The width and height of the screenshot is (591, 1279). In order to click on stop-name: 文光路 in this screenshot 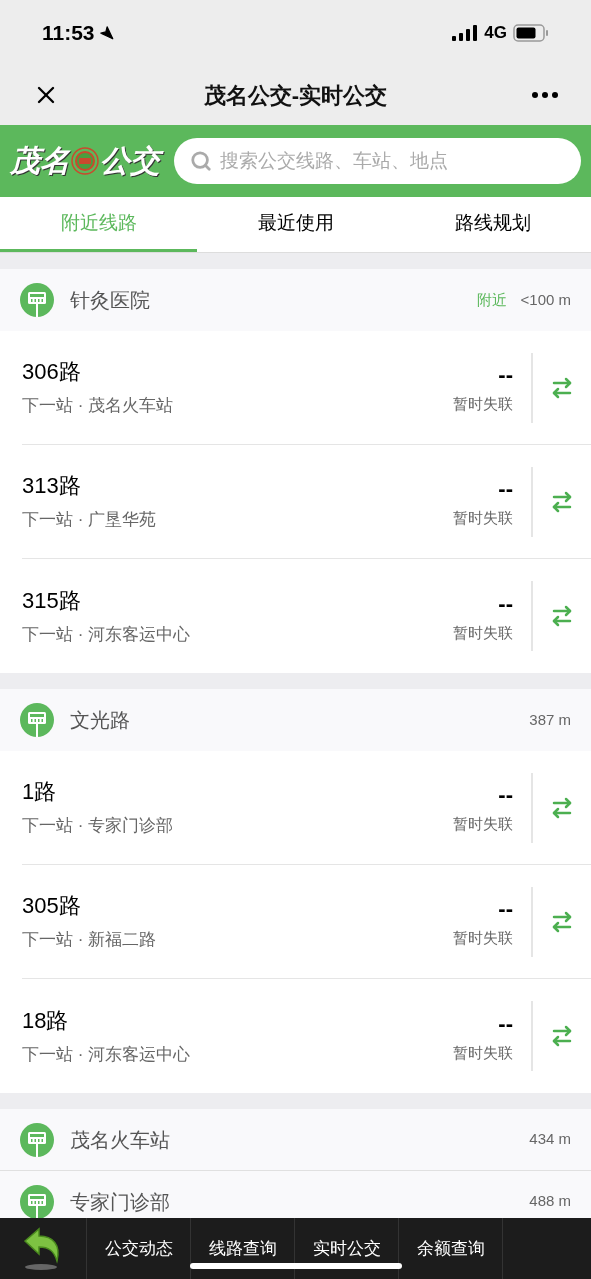, I will do `click(100, 720)`.